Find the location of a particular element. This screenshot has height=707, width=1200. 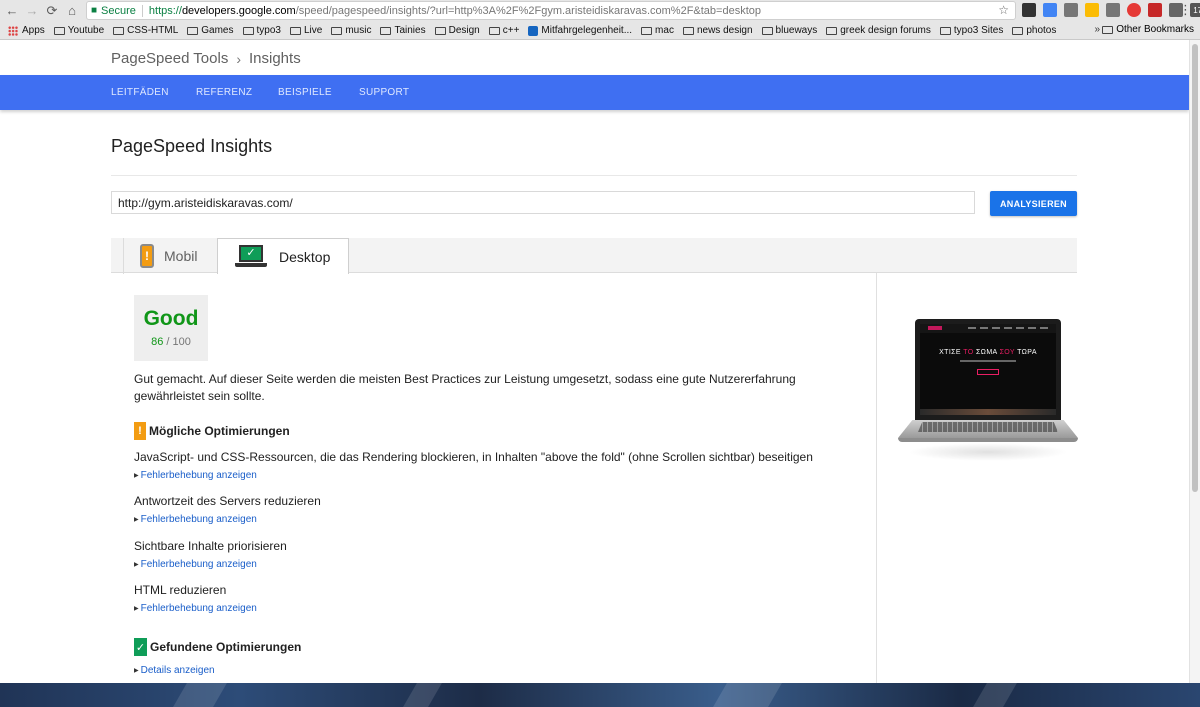

bookmark-folder: Games is located at coordinates (210, 30).